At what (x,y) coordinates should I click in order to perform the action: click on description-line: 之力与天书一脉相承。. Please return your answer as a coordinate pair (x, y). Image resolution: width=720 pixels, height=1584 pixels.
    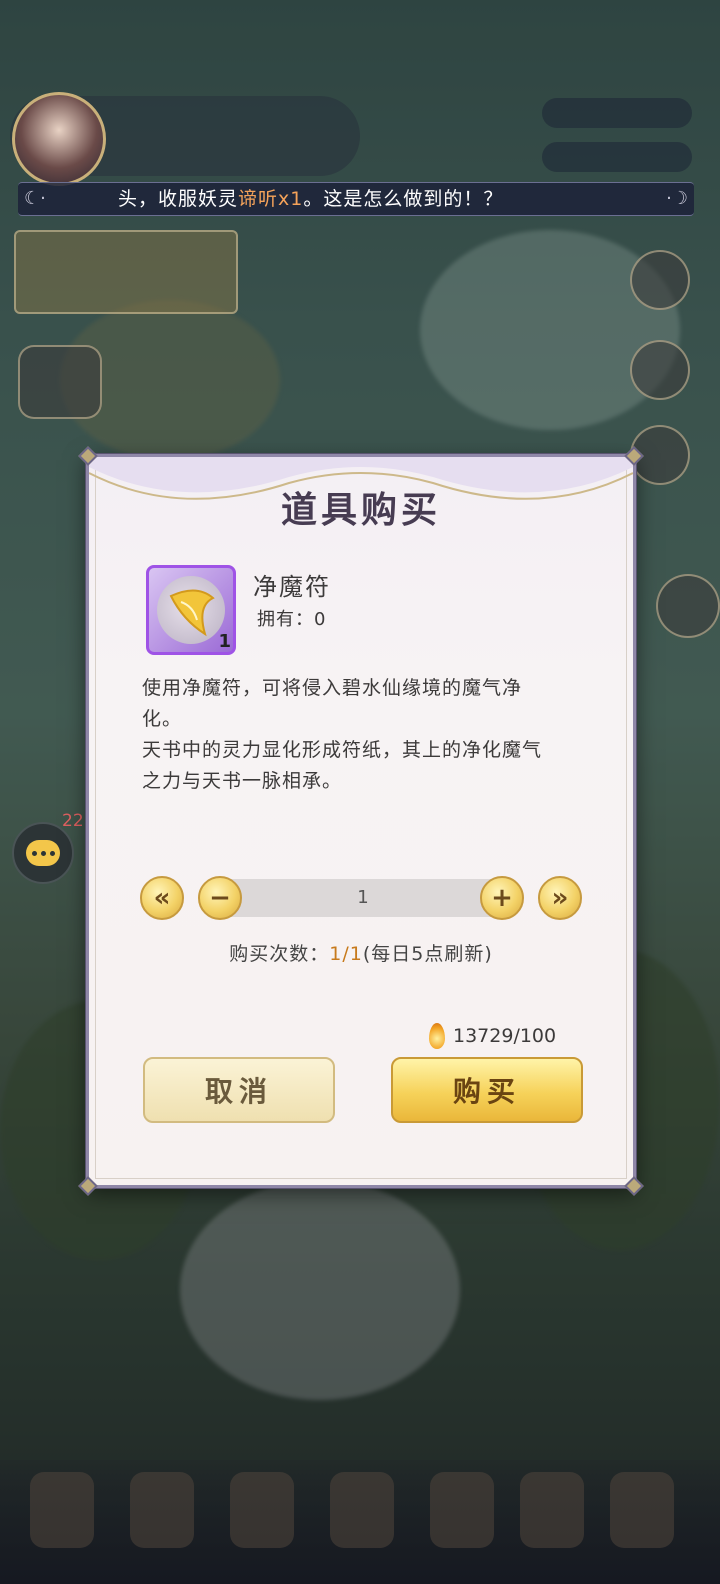
    Looking at the image, I should click on (242, 781).